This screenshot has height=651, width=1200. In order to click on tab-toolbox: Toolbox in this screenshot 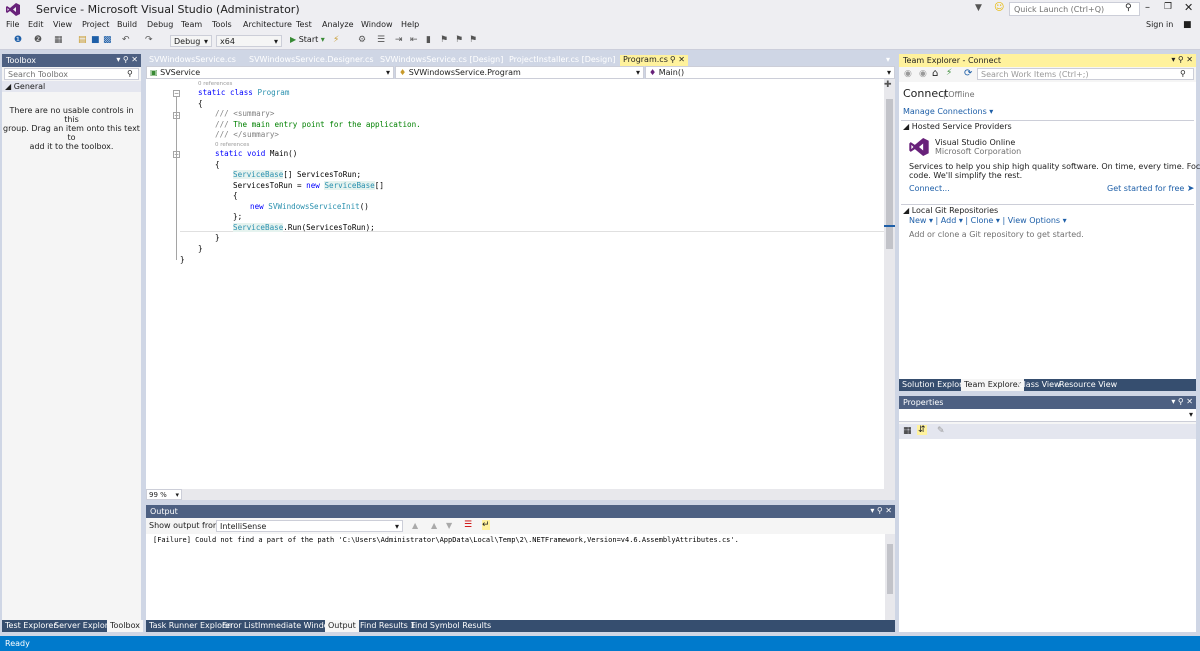, I will do `click(125, 626)`.